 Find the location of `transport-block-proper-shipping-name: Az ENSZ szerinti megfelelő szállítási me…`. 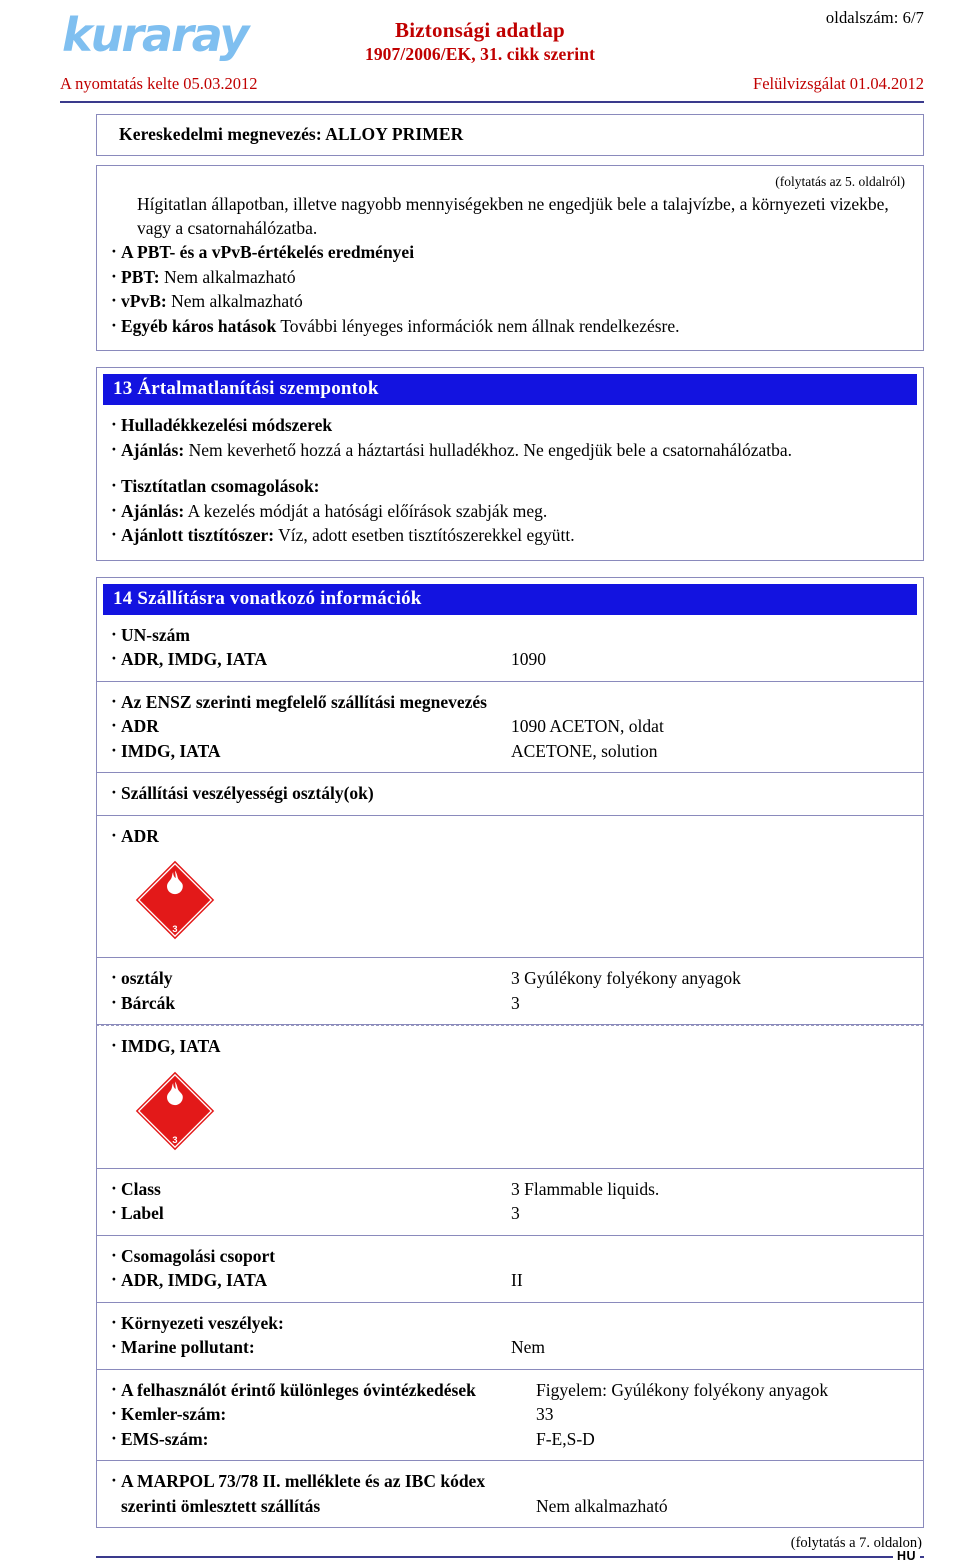

transport-block-proper-shipping-name: Az ENSZ szerinti megfelelő szállítási me… is located at coordinates (510, 727).